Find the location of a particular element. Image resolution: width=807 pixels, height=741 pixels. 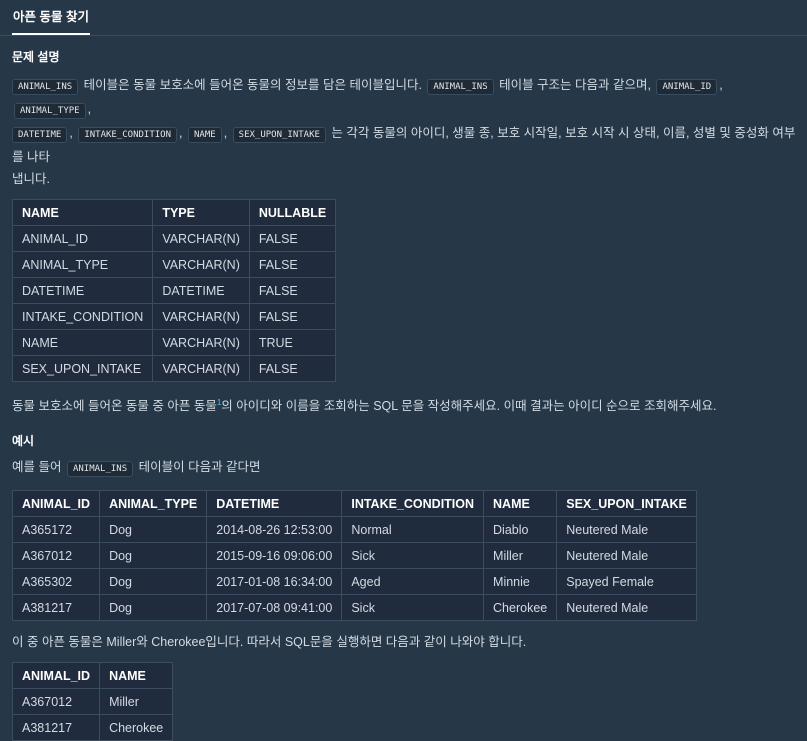

table-row: DATETIME DATETIME FALSE is located at coordinates (174, 290).